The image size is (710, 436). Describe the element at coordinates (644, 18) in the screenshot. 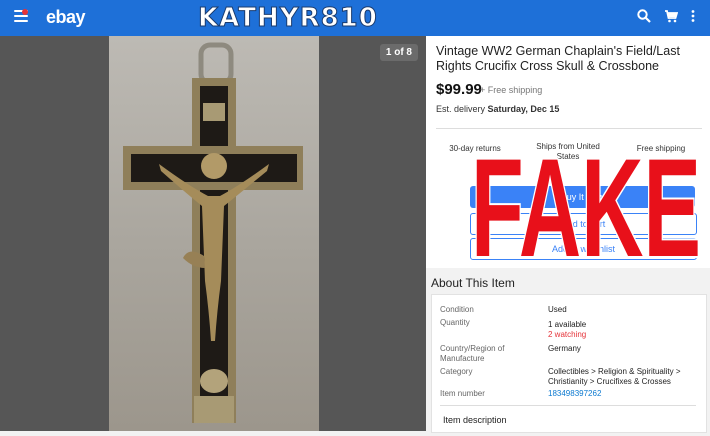

I see `search-icon` at that location.